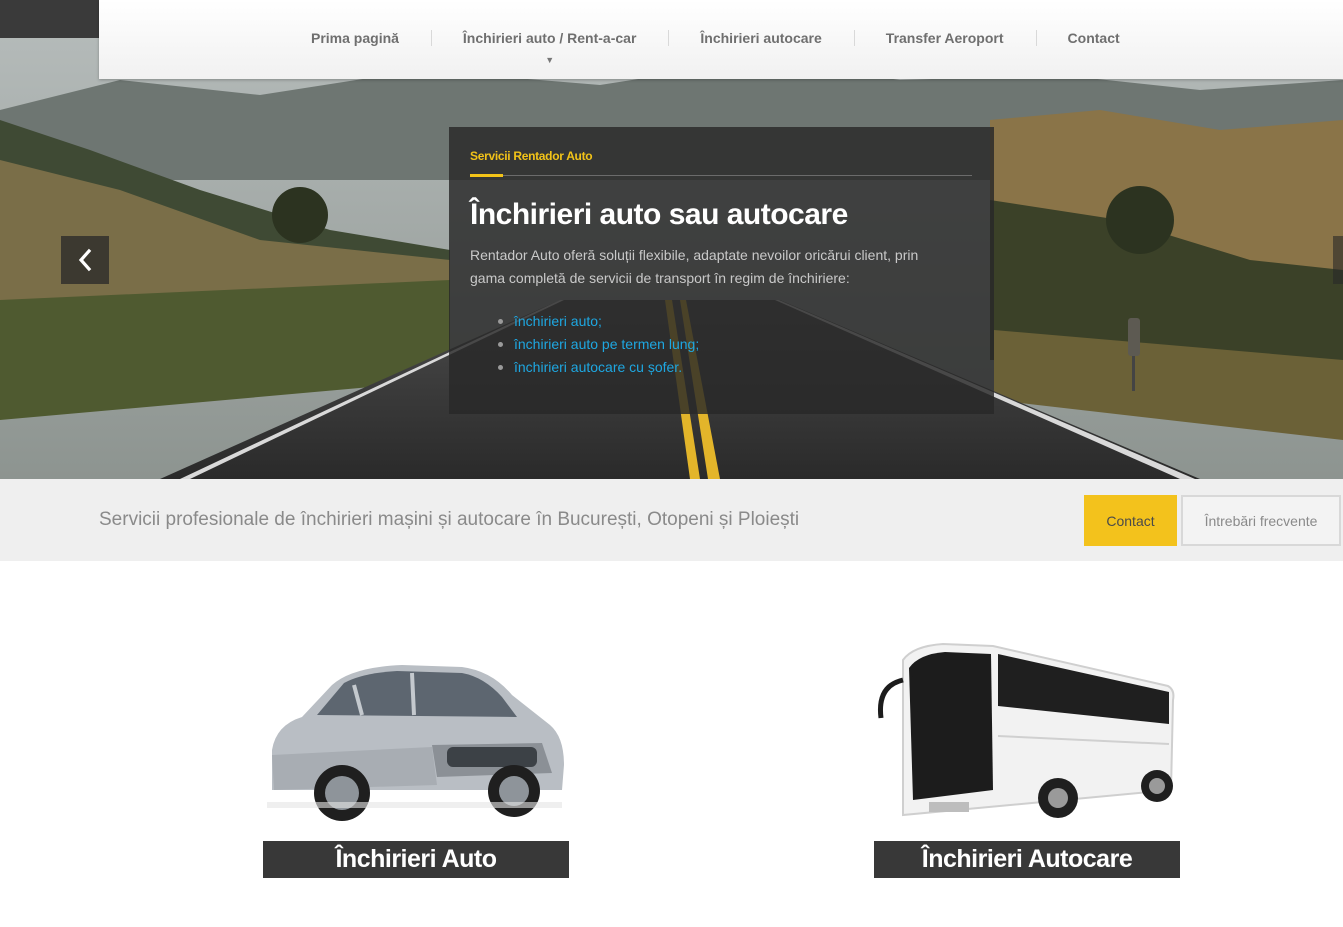 This screenshot has width=1343, height=927. Describe the element at coordinates (1027, 859) in the screenshot. I see `service-coach-label: Închirieri Autocare` at that location.